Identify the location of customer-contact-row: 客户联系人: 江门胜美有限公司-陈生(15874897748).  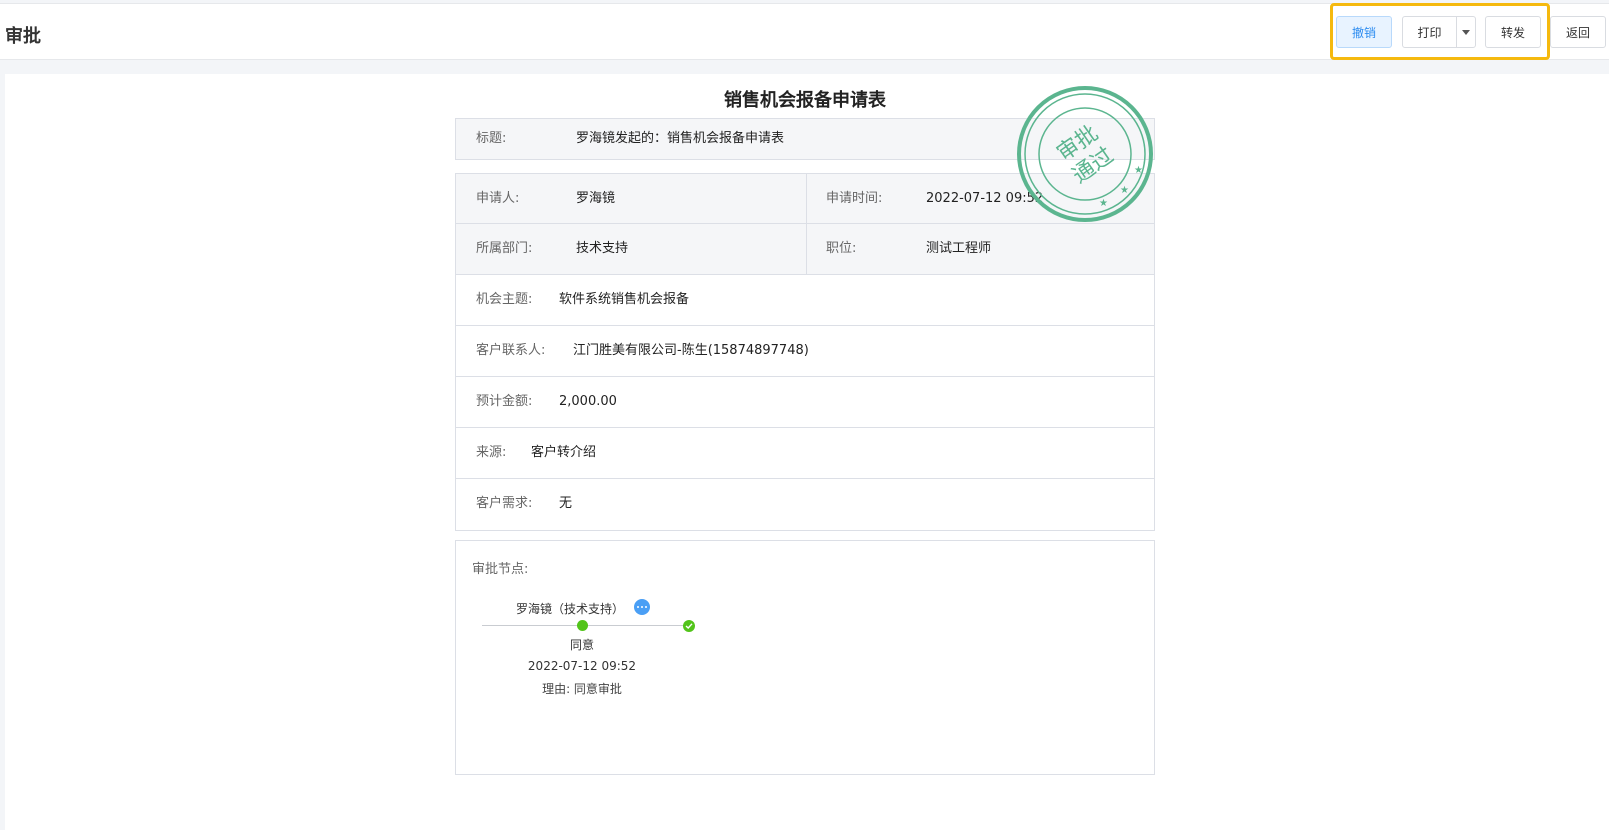
(805, 351).